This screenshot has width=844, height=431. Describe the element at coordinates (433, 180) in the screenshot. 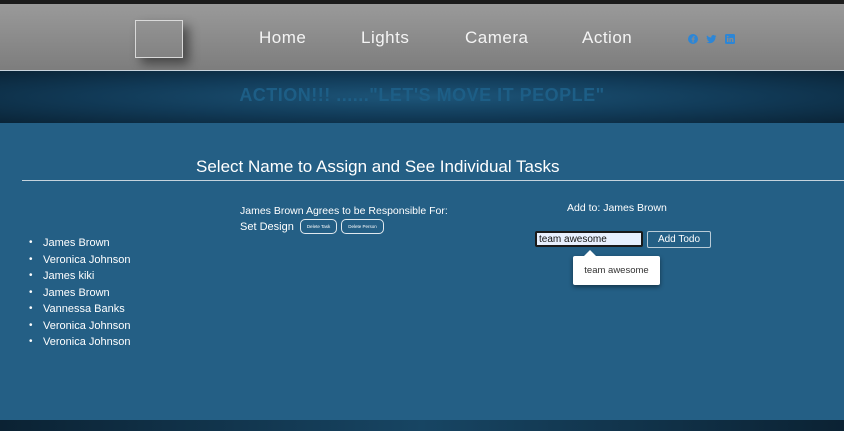

I see `section-divider` at that location.